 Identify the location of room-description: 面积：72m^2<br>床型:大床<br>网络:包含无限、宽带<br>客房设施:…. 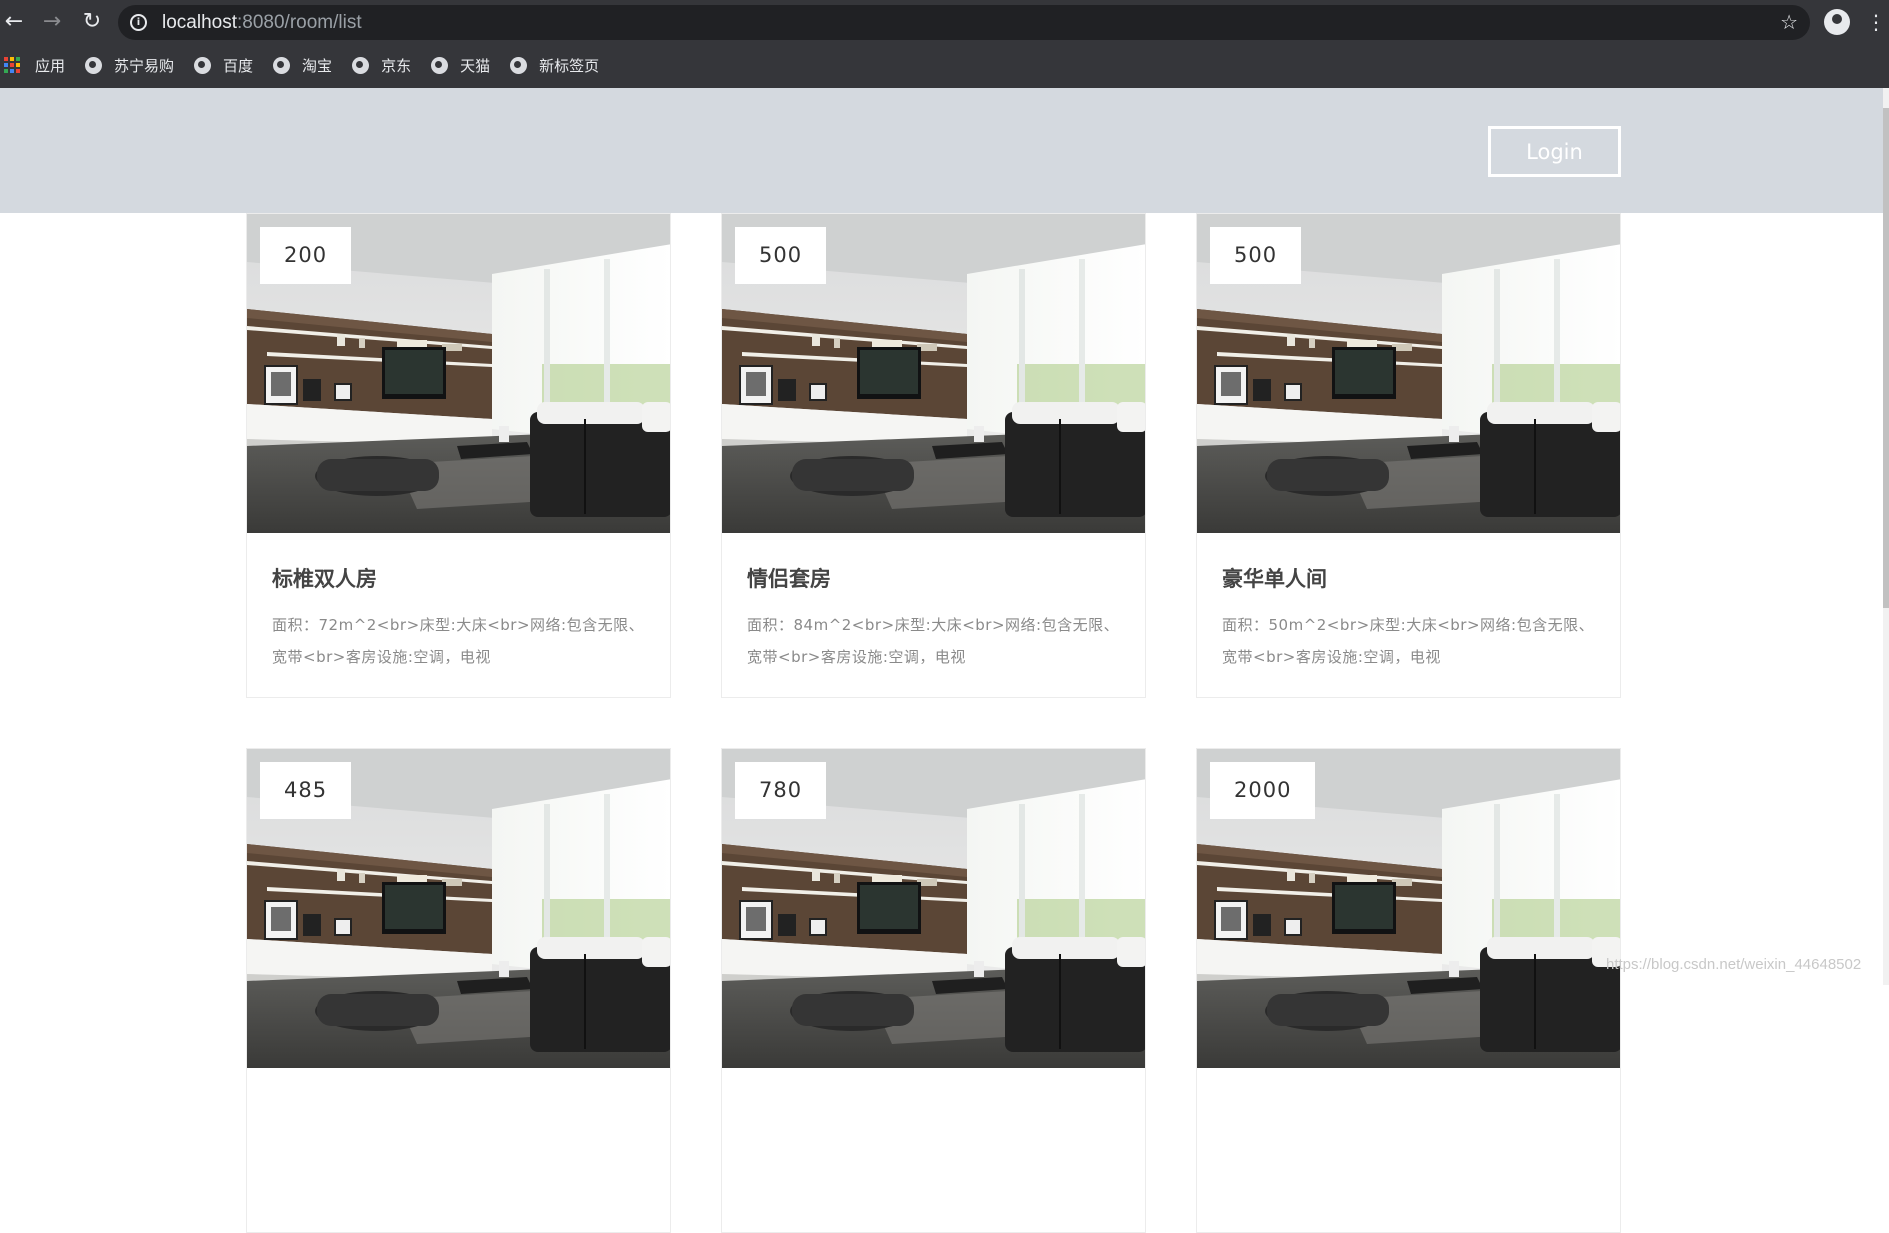
(458, 641).